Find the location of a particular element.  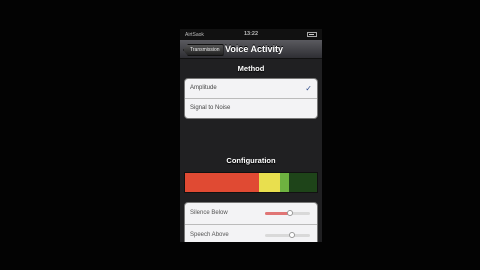

clock: 13:22 is located at coordinates (251, 34).